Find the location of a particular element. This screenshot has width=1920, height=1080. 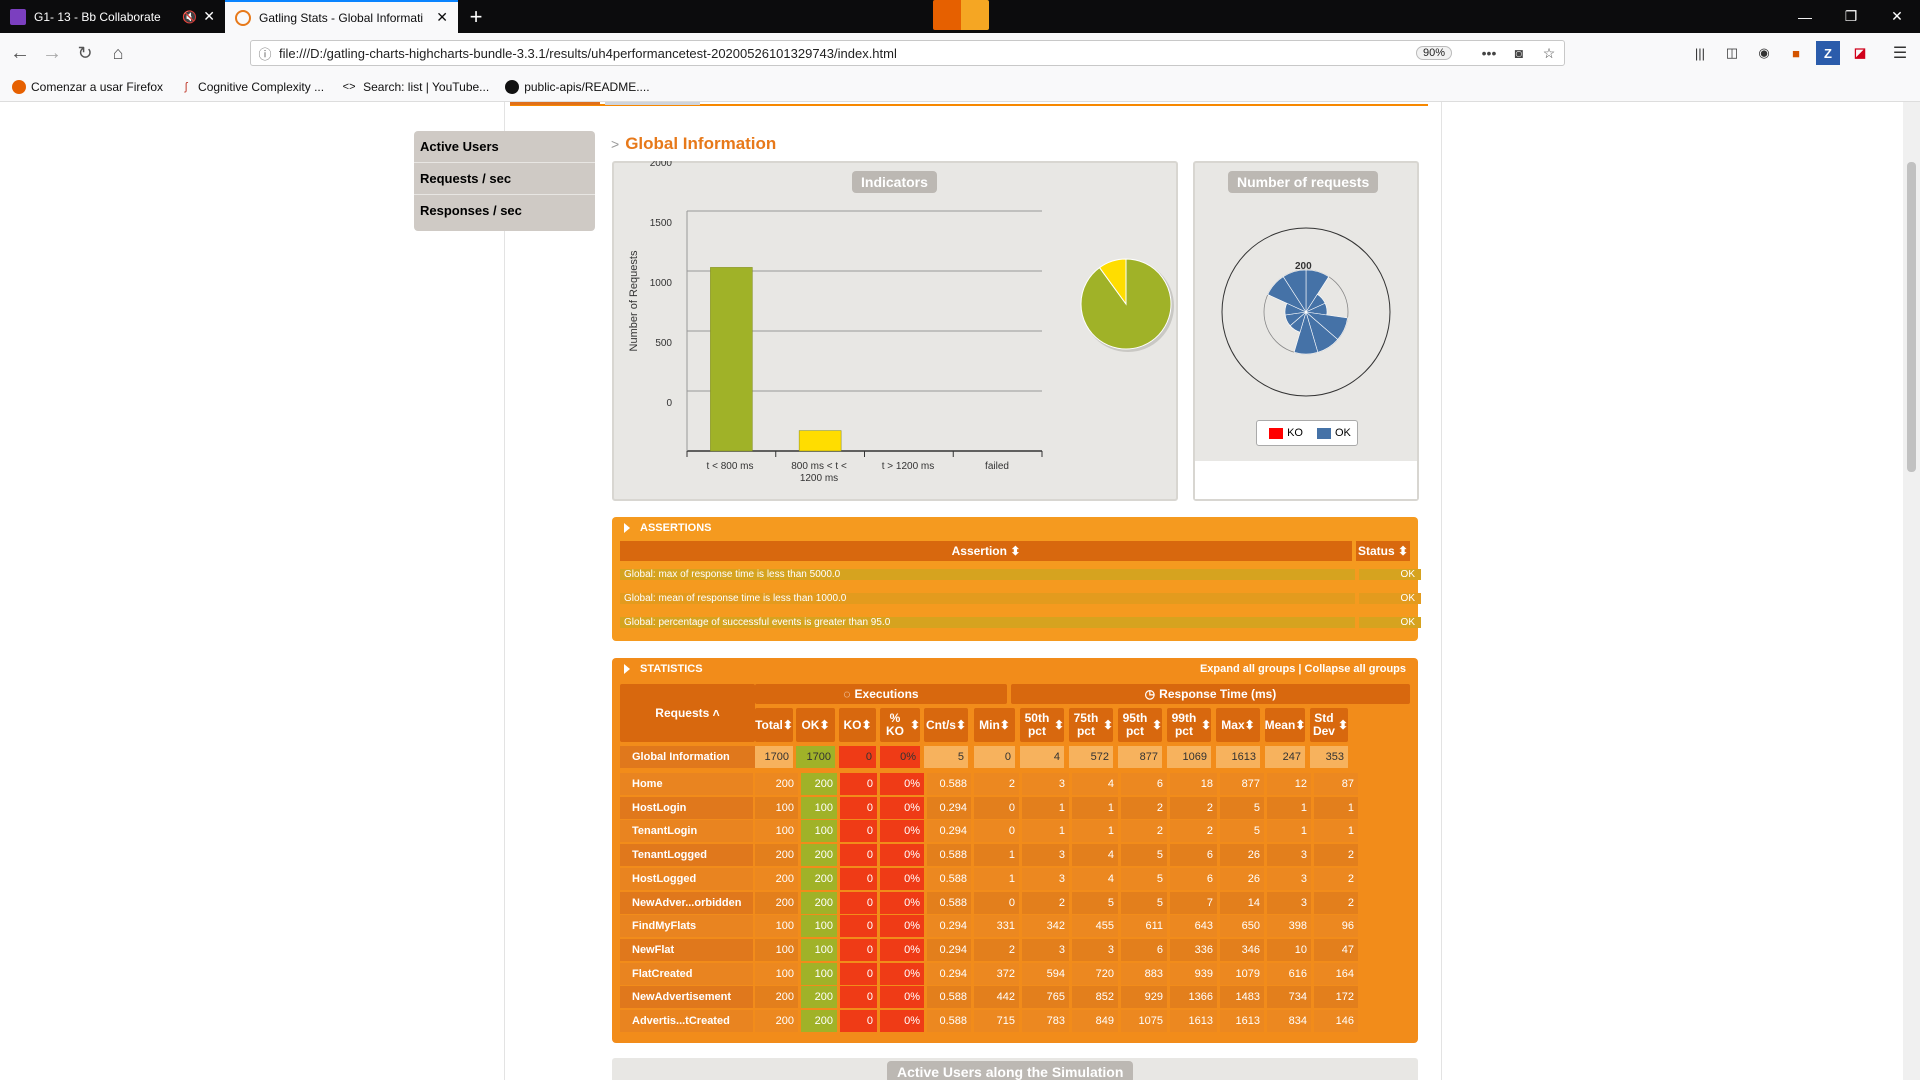

column-header-label: Min is located at coordinates (989, 724).